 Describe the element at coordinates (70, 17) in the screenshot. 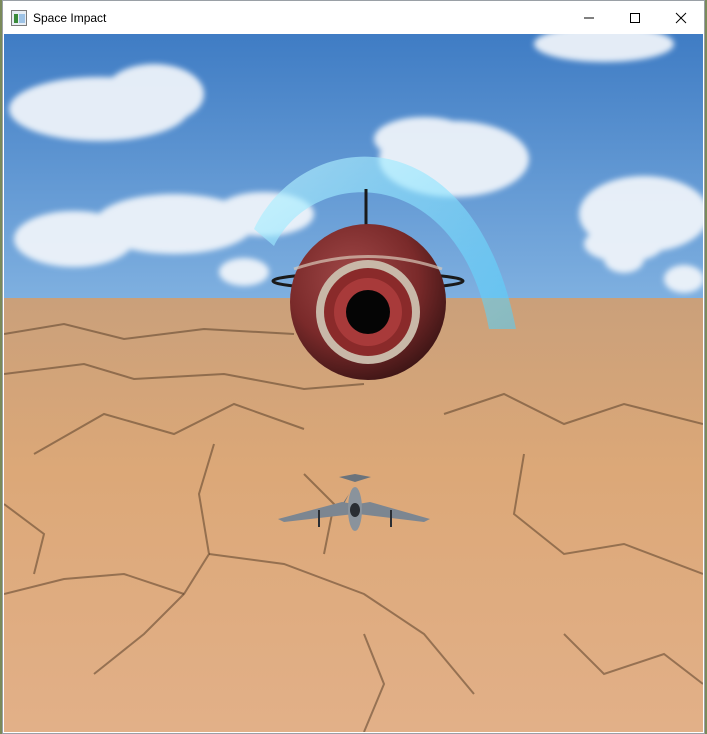

I see `window-title: Space Impact` at that location.